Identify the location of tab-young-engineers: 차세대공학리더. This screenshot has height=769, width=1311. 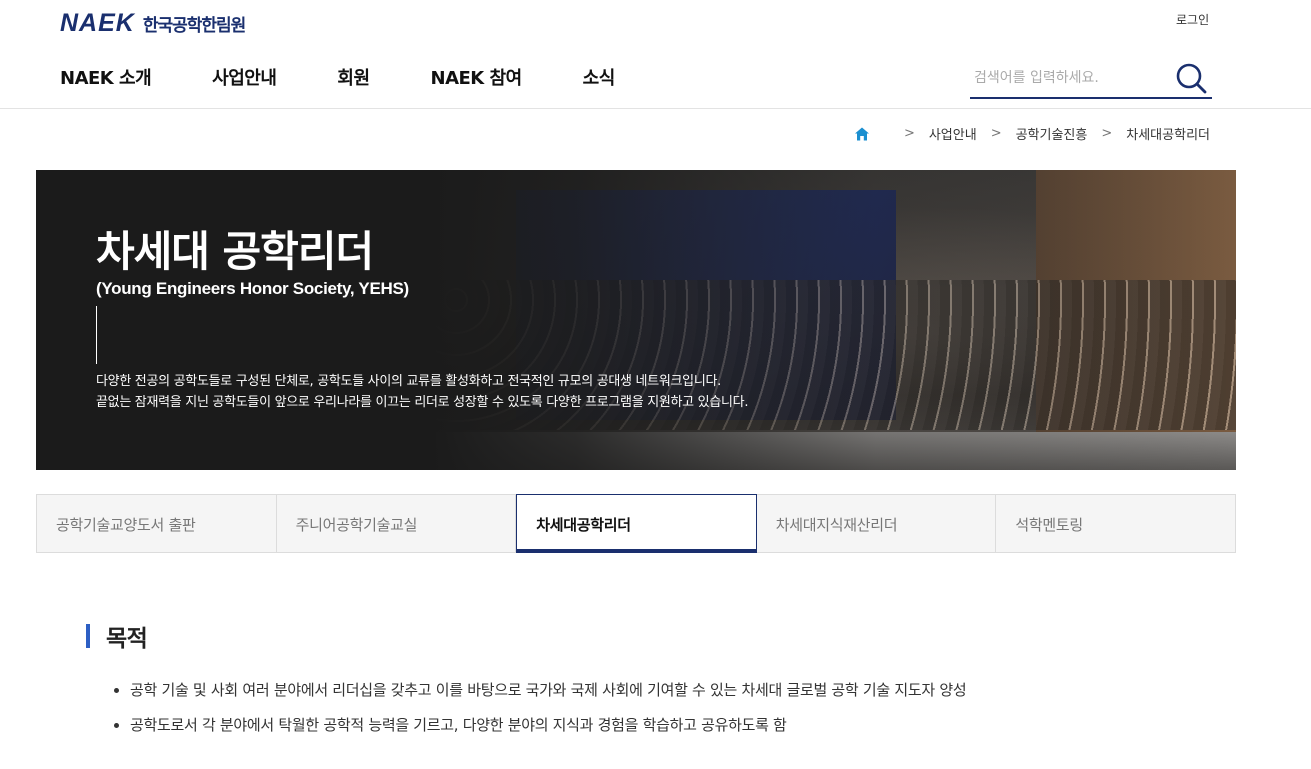
(636, 523).